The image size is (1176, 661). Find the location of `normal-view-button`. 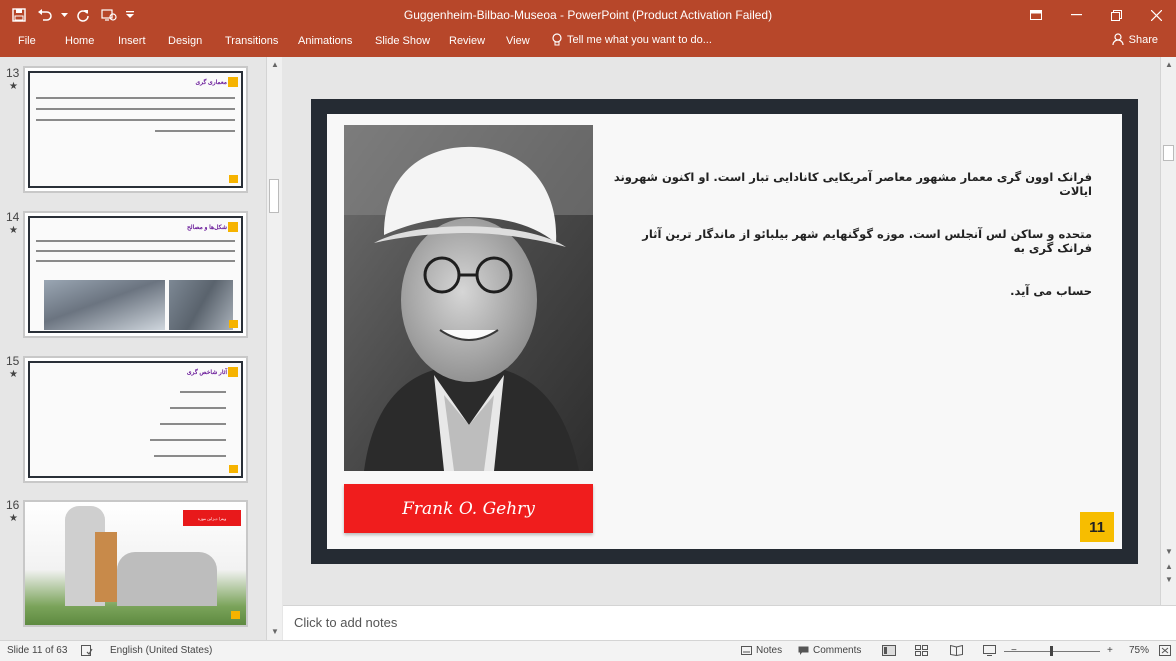

normal-view-button is located at coordinates (889, 650).